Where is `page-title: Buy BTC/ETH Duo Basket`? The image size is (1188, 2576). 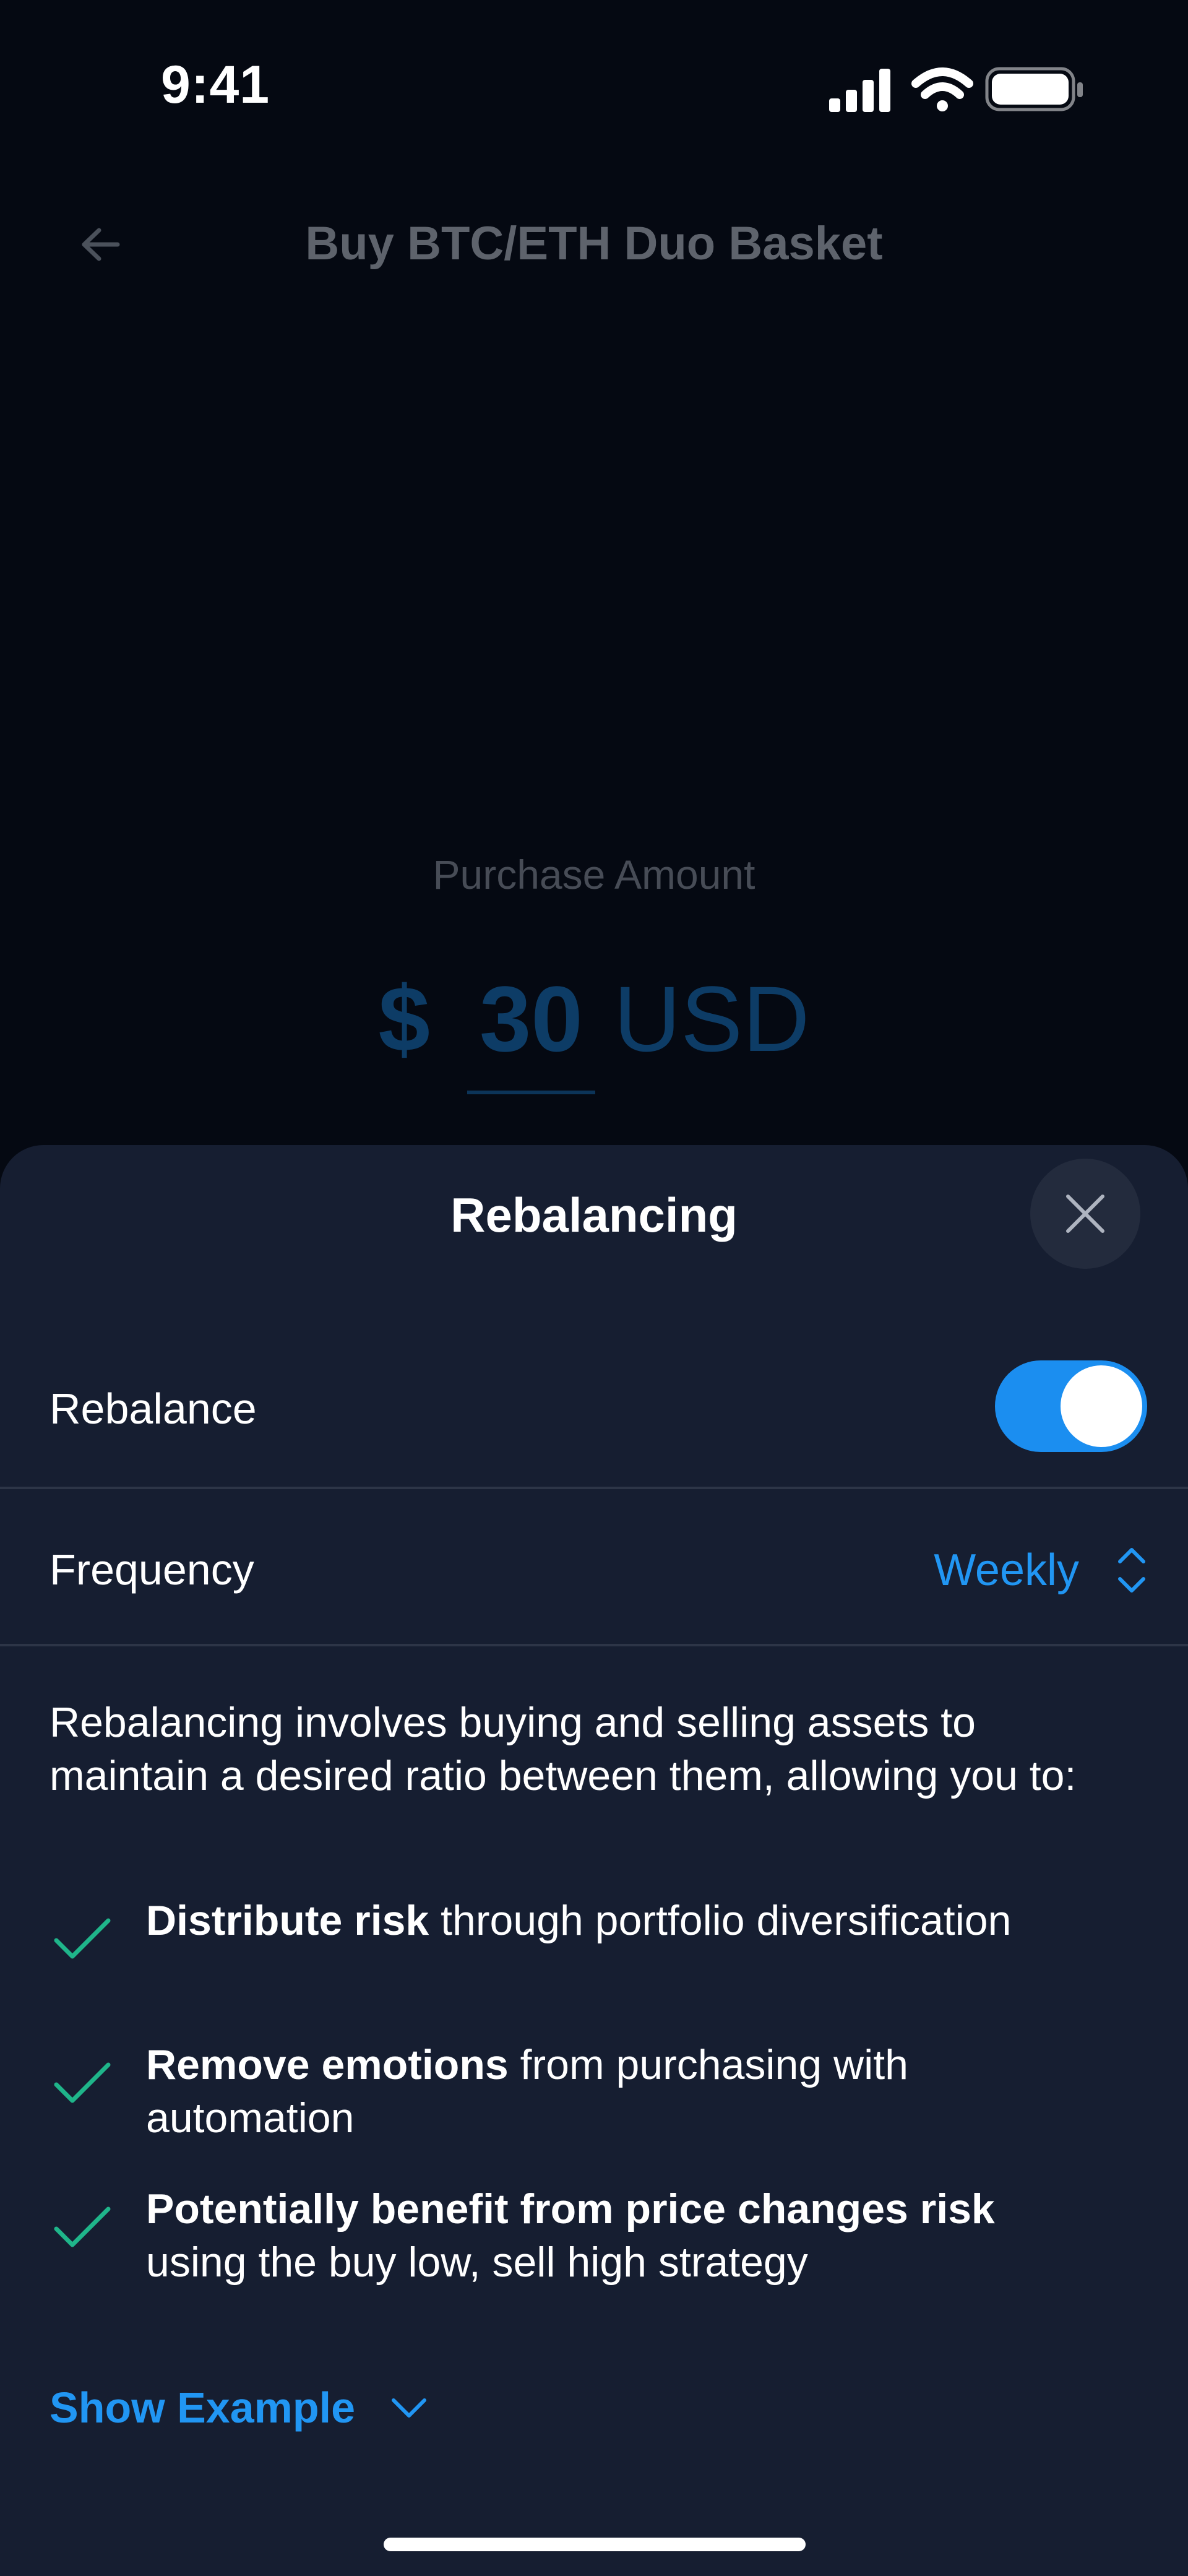
page-title: Buy BTC/ETH Duo Basket is located at coordinates (594, 243).